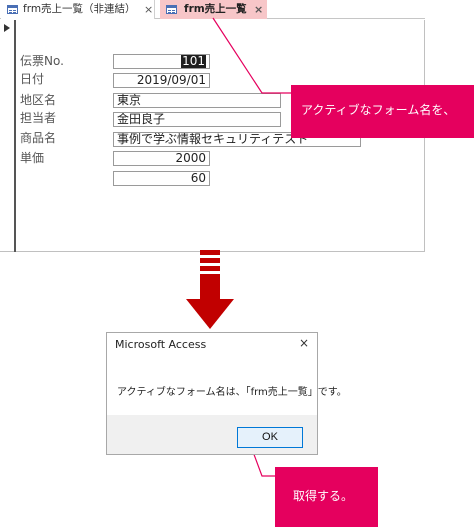  What do you see at coordinates (251, 55) in the screenshot?
I see `callout-top-pointer` at bounding box center [251, 55].